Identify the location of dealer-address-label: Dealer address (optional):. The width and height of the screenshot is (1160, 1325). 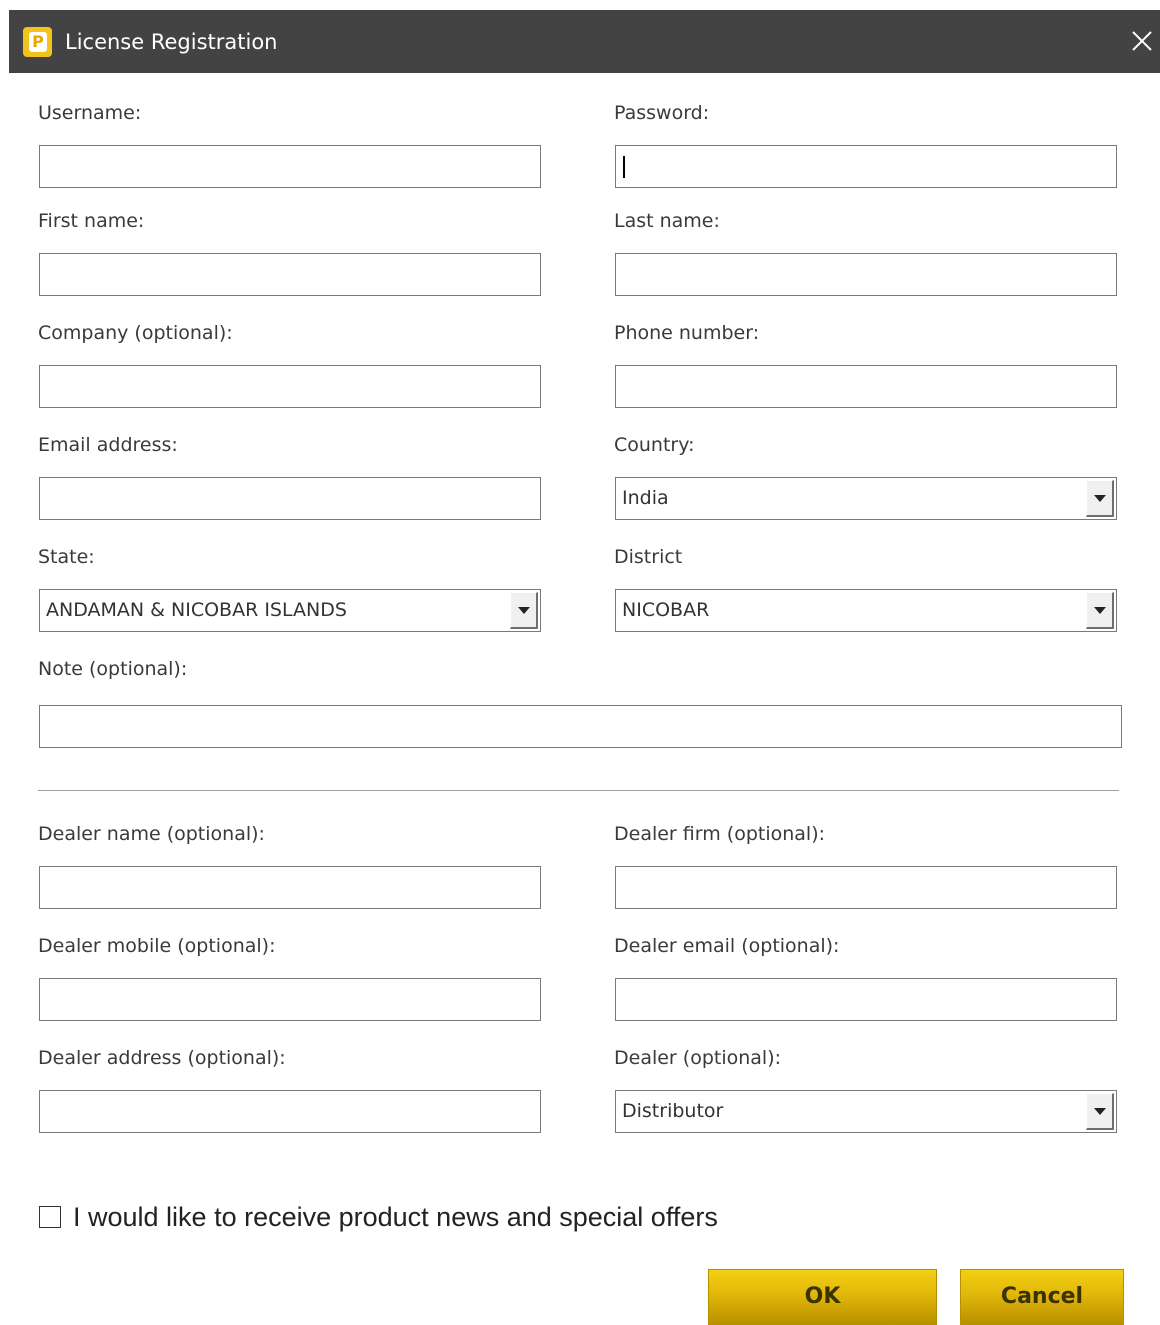
(162, 1058).